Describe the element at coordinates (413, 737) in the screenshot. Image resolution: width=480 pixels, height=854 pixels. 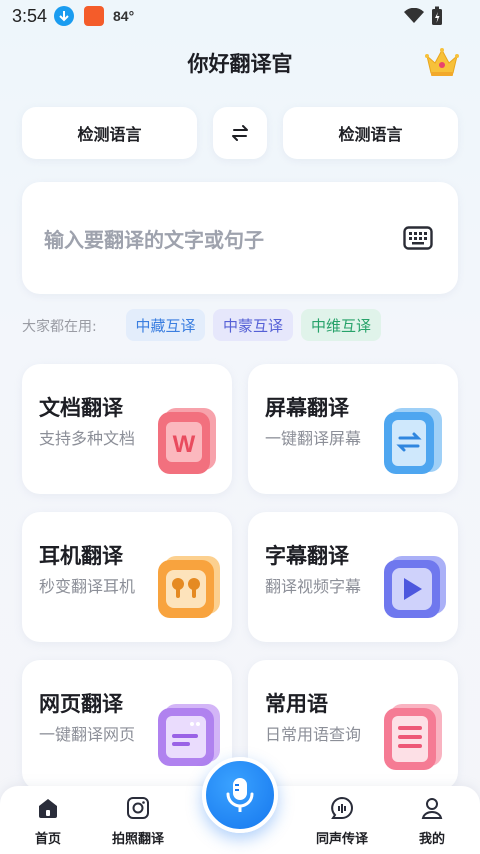
I see `phrase-list-icon` at that location.